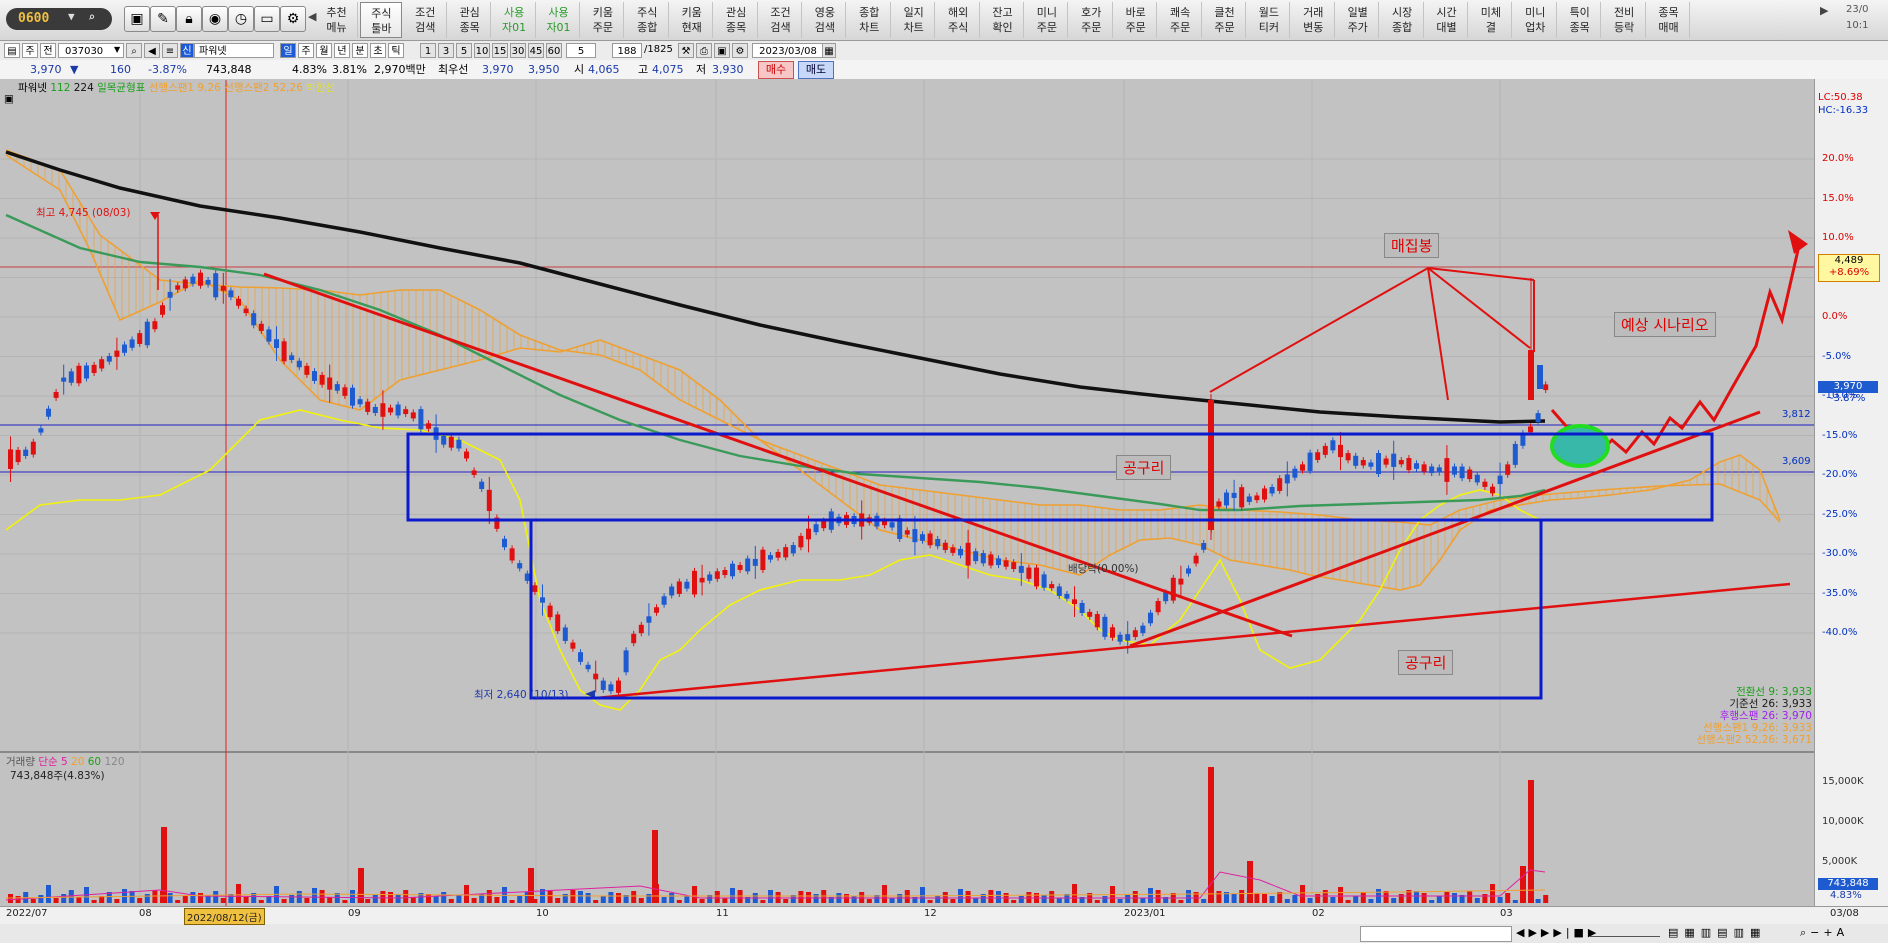 The image size is (1888, 943). What do you see at coordinates (542, 913) in the screenshot?
I see `x-tick: 10` at bounding box center [542, 913].